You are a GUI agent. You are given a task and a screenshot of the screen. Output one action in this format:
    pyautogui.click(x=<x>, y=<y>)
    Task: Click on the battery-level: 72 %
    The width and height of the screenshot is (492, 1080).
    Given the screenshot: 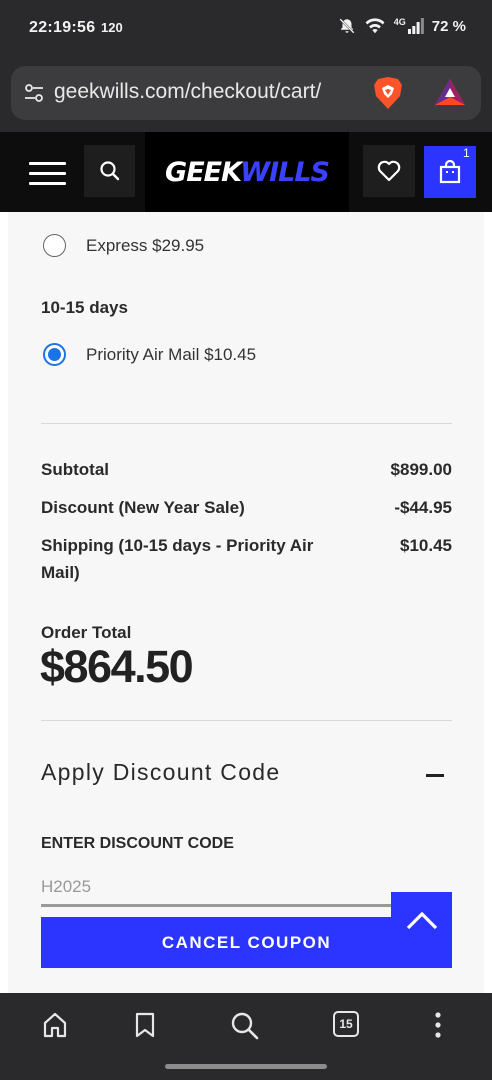 What is the action you would take?
    pyautogui.click(x=448, y=26)
    